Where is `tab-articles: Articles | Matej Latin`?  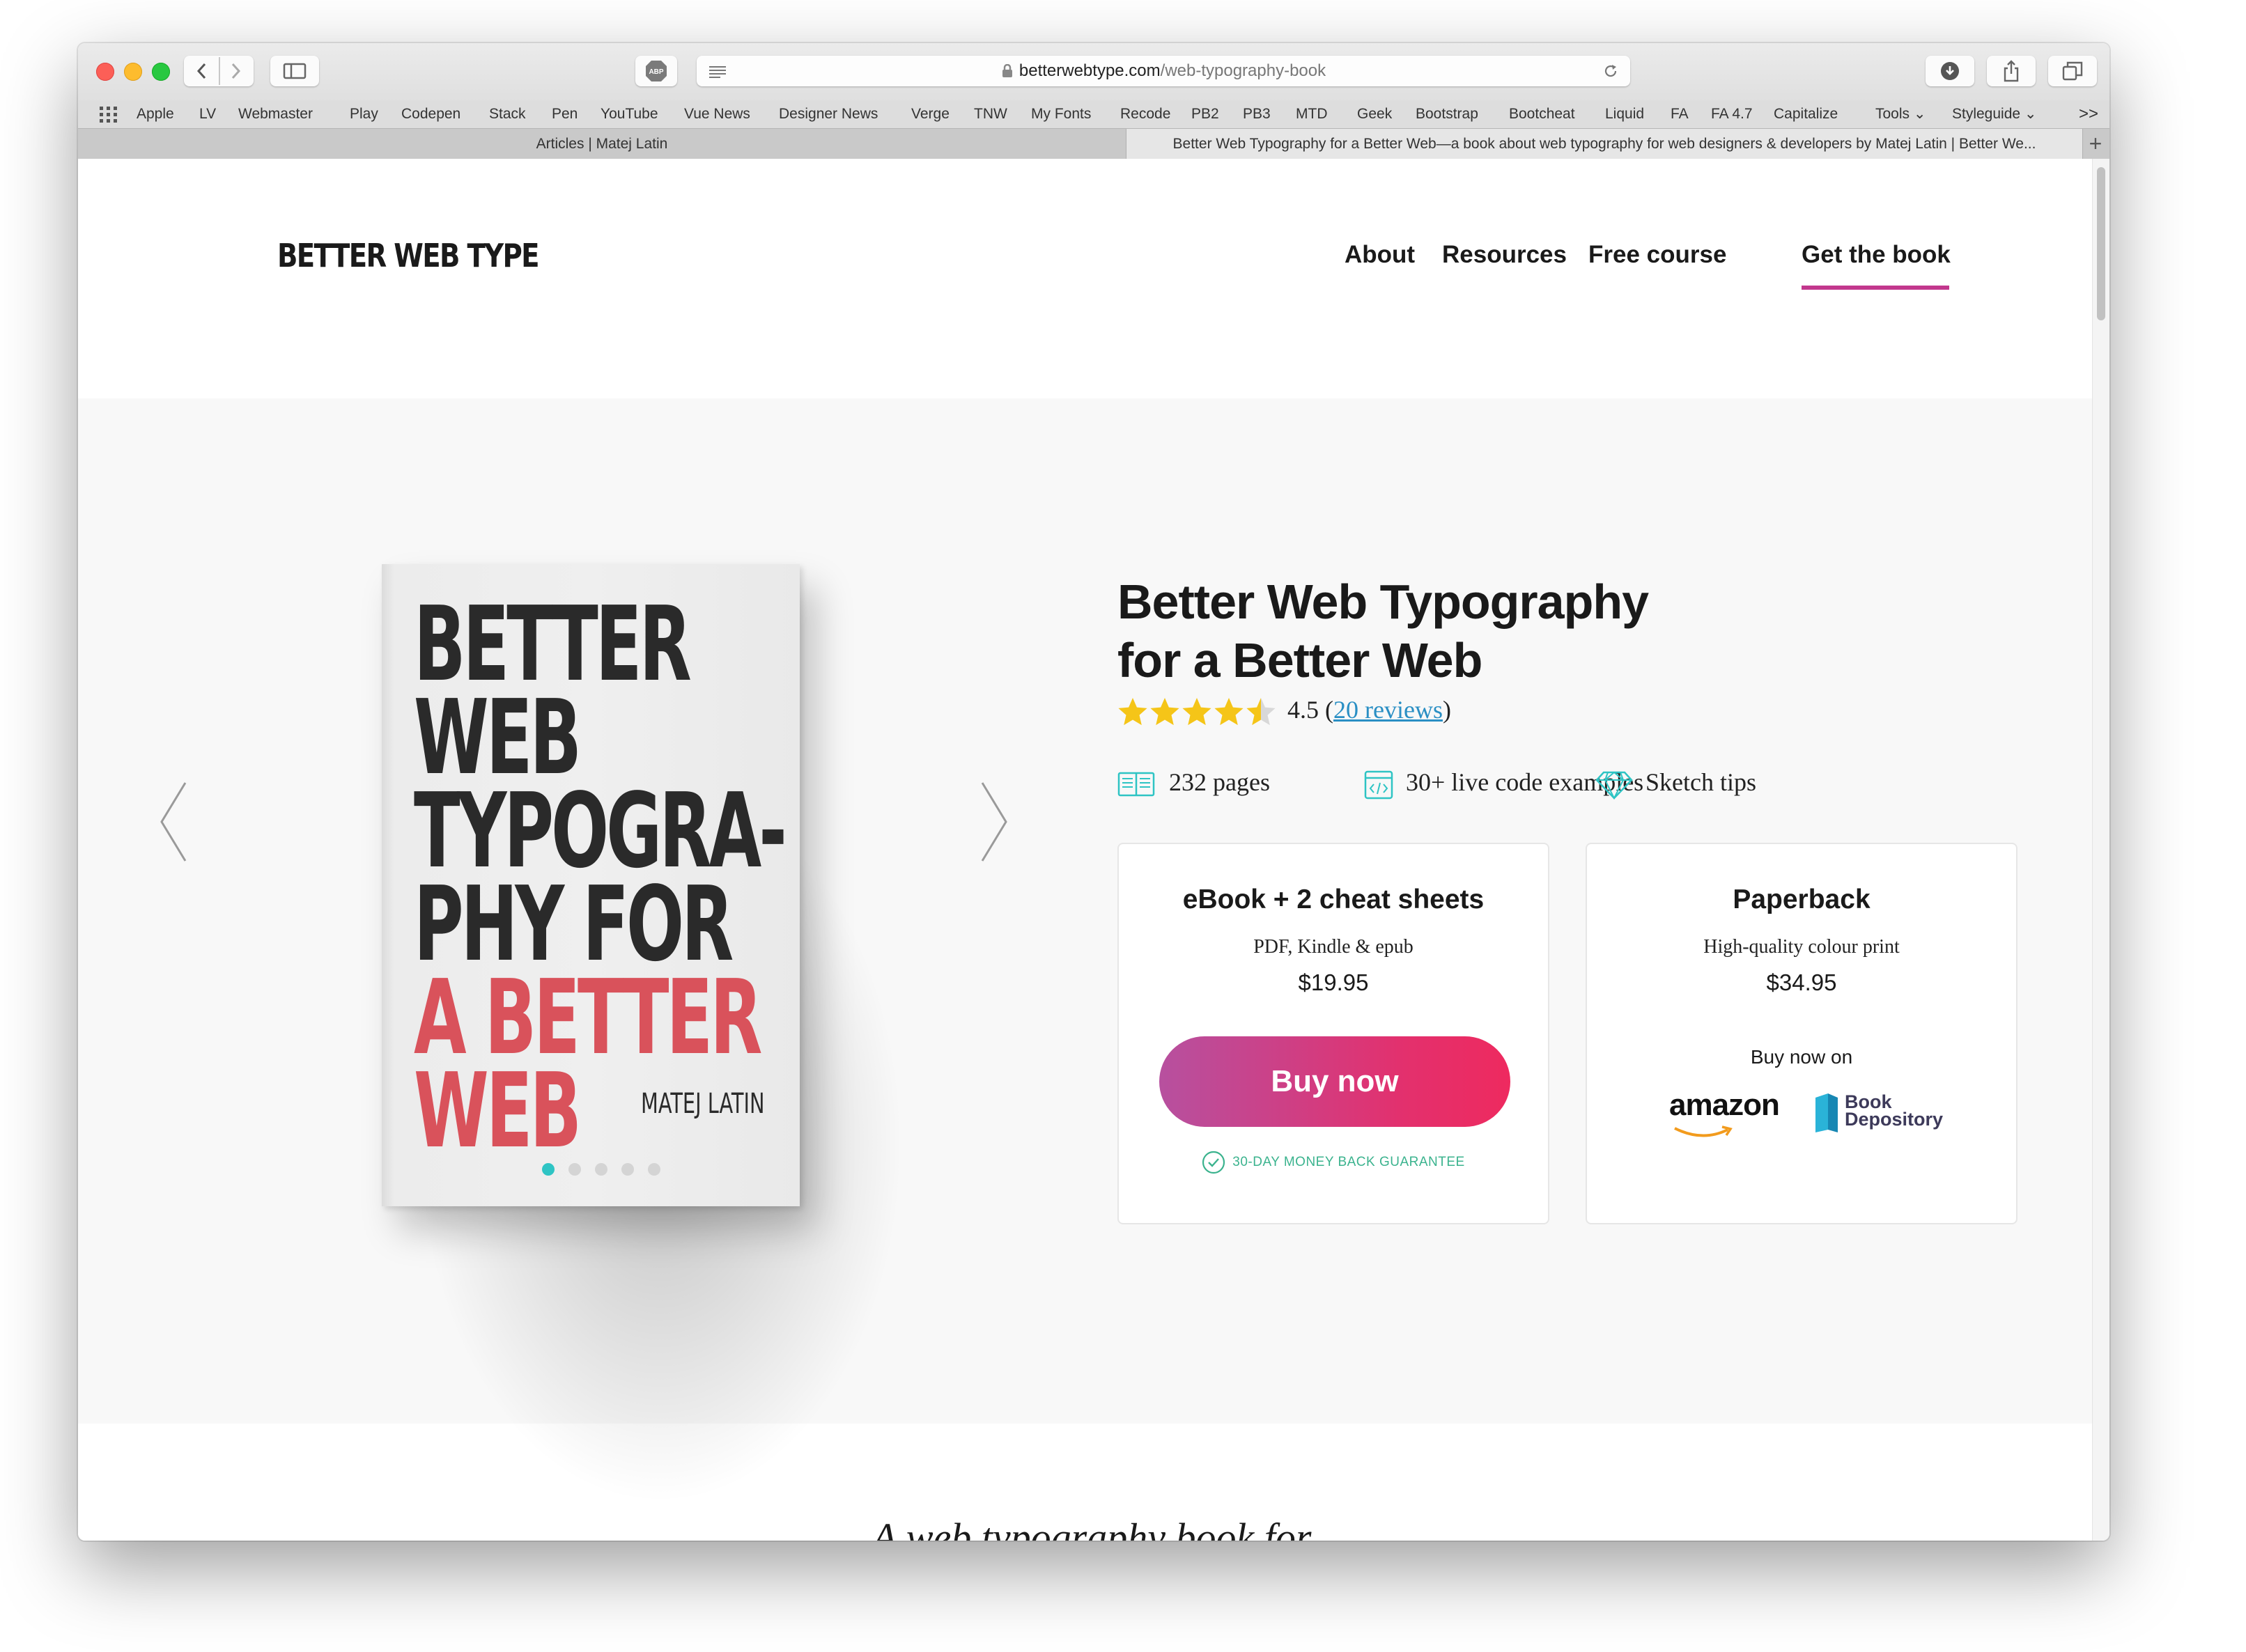
tab-articles: Articles | Matej Latin is located at coordinates (602, 144).